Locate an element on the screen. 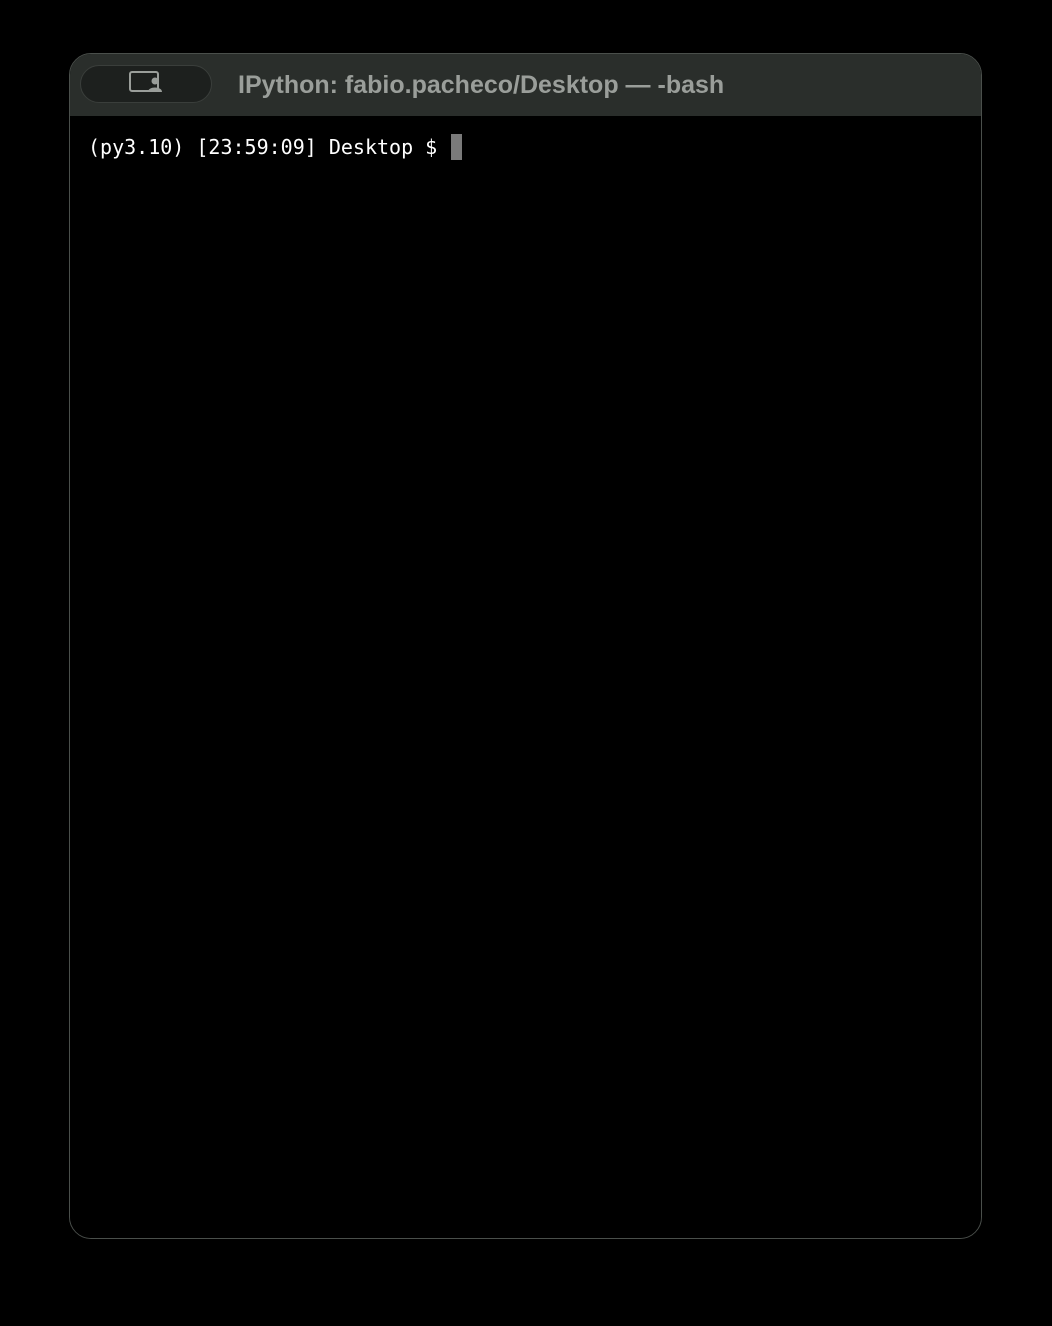  prompt-line: (py3.10) [23:59:09] Desktop $ is located at coordinates (275, 147).